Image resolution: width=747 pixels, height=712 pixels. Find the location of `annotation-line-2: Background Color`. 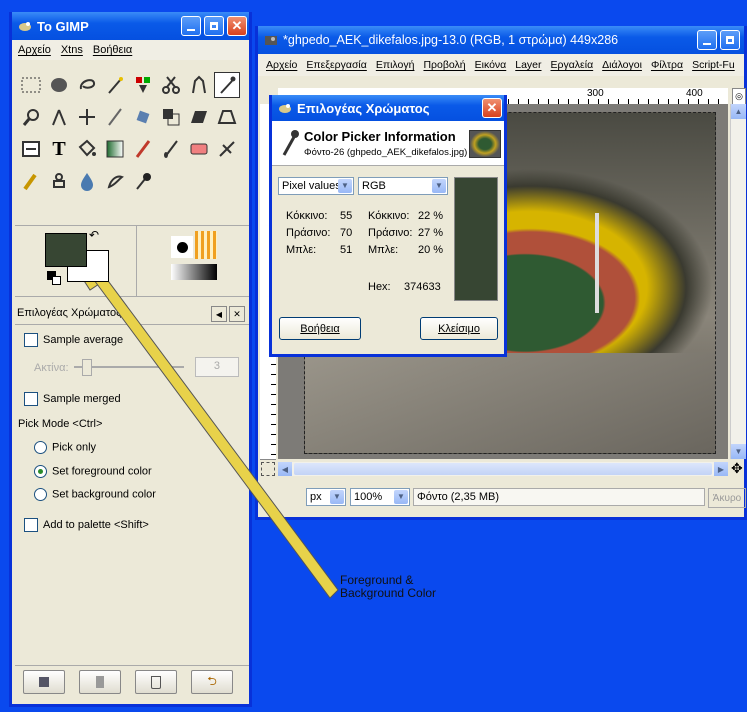

annotation-line-2: Background Color is located at coordinates (388, 593).